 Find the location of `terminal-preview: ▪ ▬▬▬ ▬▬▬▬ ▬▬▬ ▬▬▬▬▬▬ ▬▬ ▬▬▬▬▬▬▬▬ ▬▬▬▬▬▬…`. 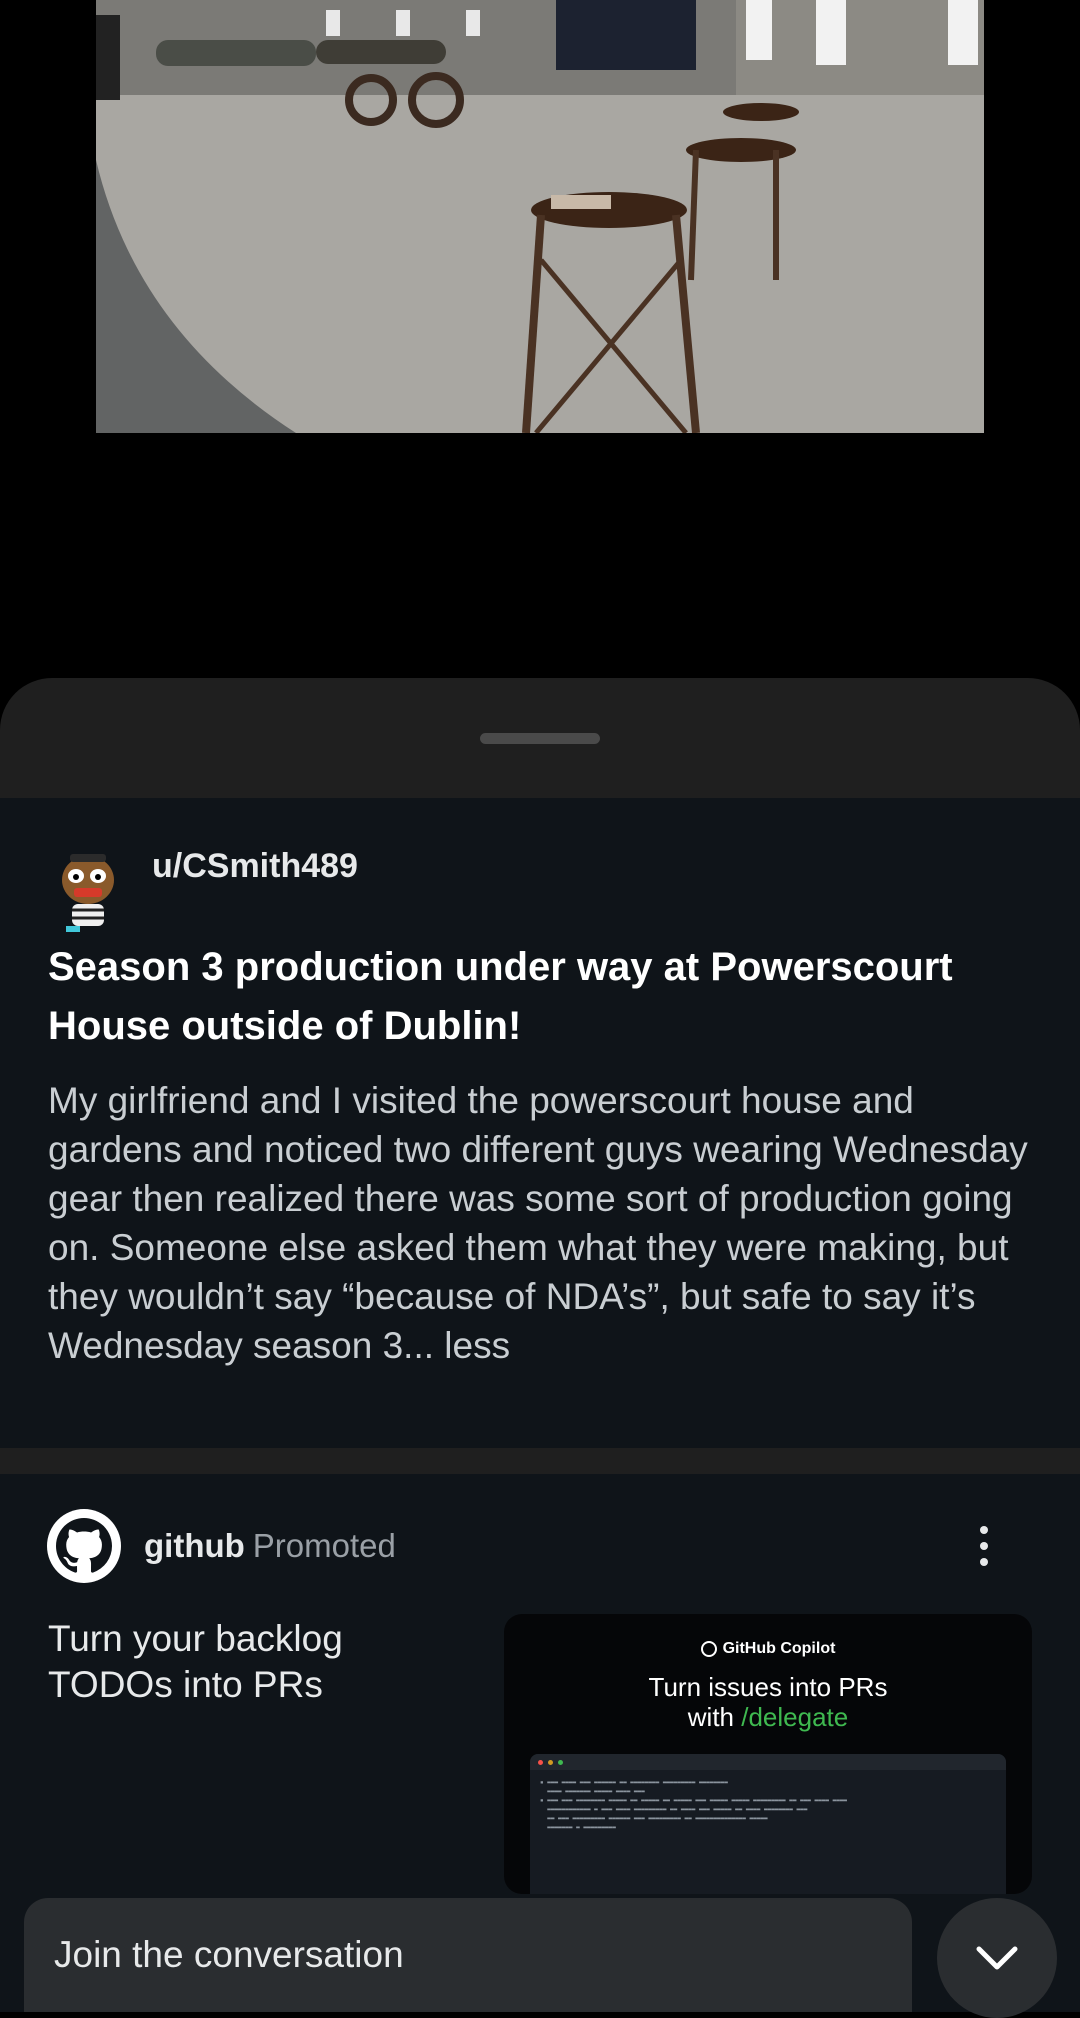

terminal-preview: ▪ ▬▬▬ ▬▬▬▬ ▬▬▬ ▬▬▬▬▬▬ ▬▬ ▬▬▬▬▬▬▬▬ ▬▬▬▬▬▬… is located at coordinates (768, 1824).